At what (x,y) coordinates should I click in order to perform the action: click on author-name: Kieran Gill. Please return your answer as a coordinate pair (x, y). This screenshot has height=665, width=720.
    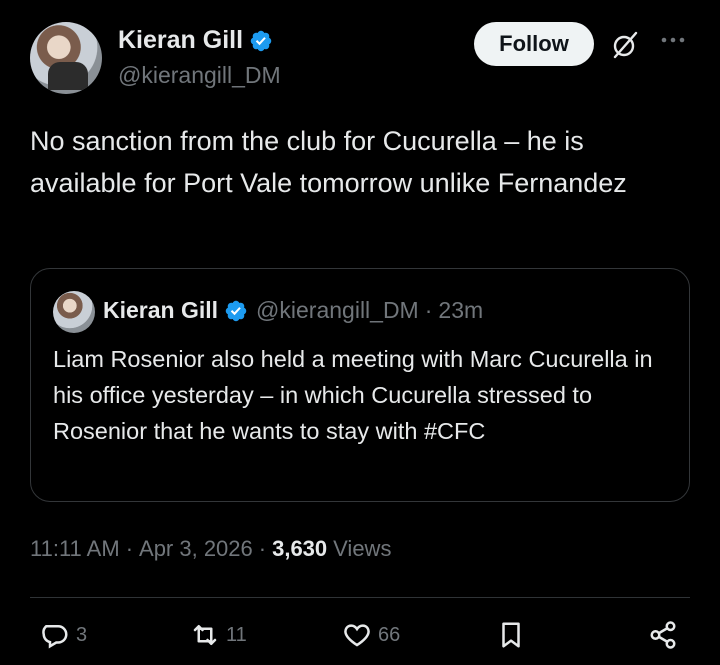
    Looking at the image, I should click on (180, 40).